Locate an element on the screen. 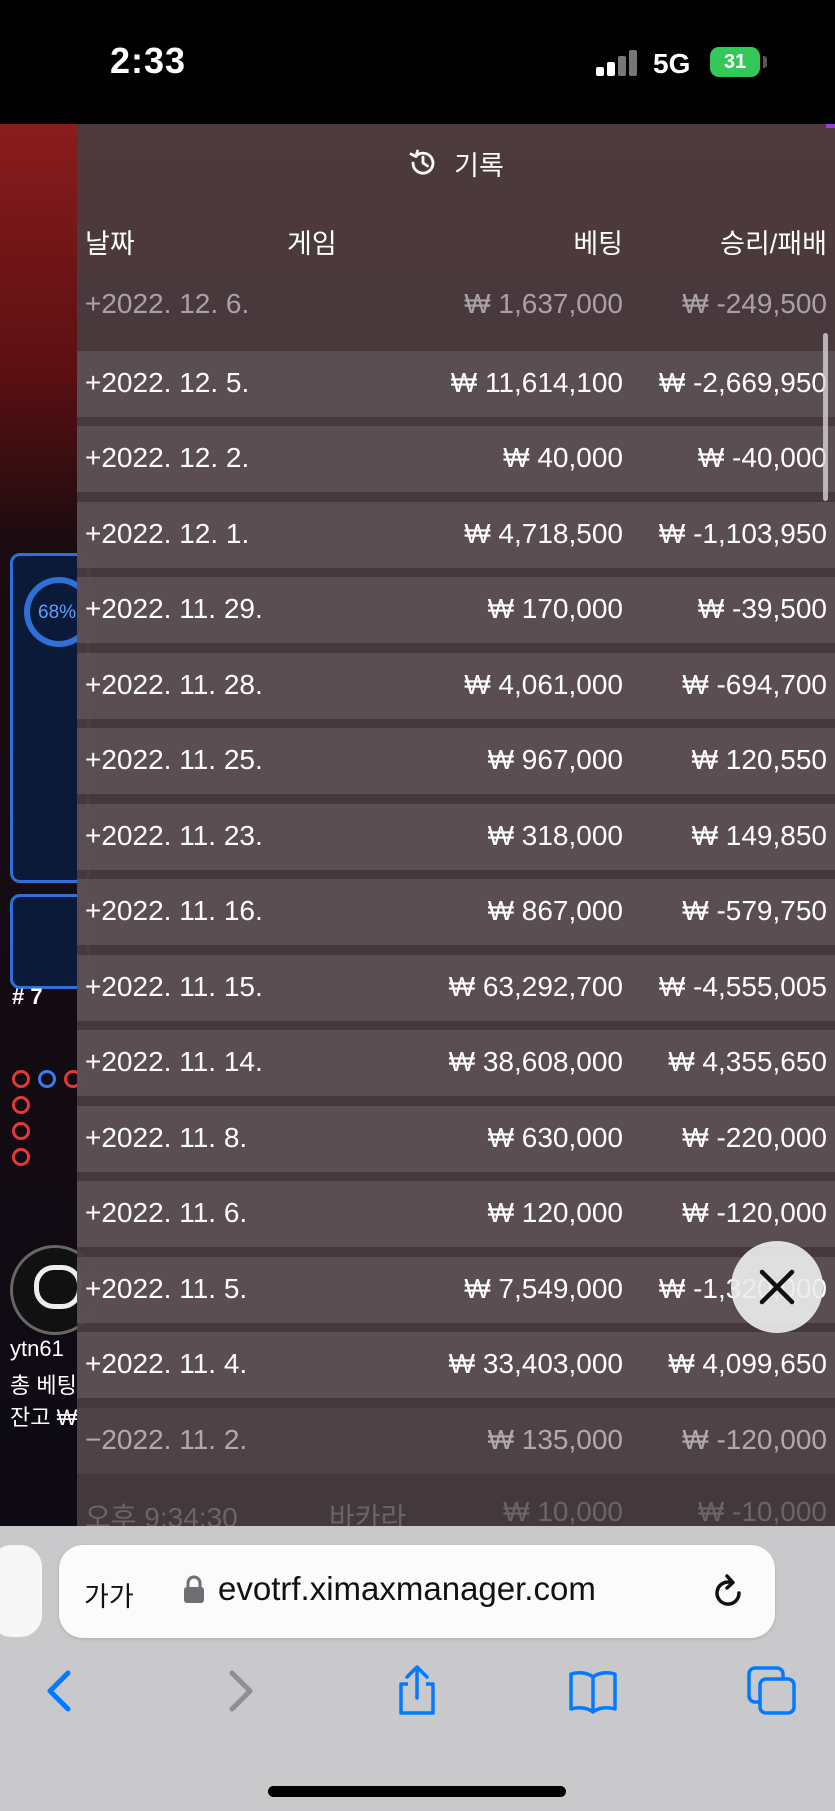 Image resolution: width=835 pixels, height=1811 pixels. detail-result: ₩ -10,000 is located at coordinates (762, 1511).